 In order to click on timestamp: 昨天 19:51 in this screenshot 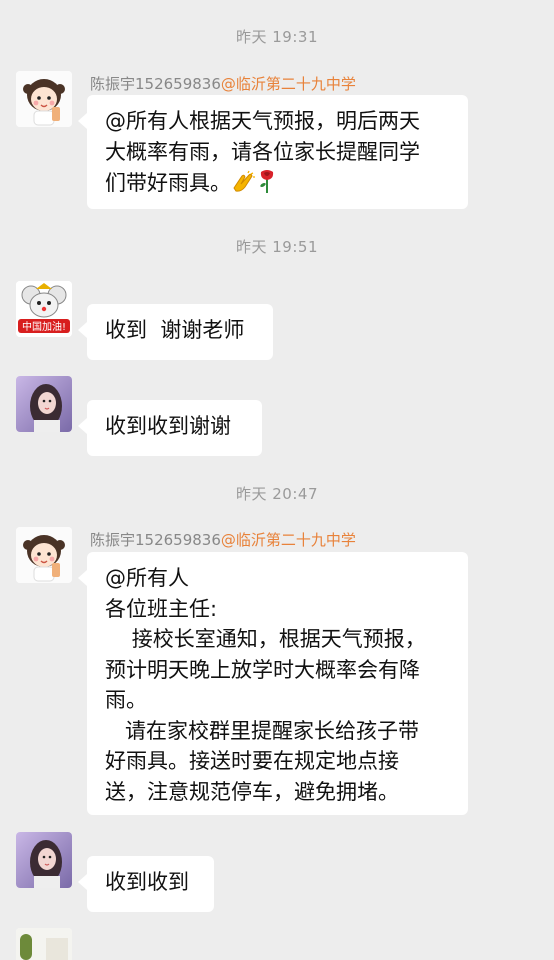, I will do `click(277, 247)`.